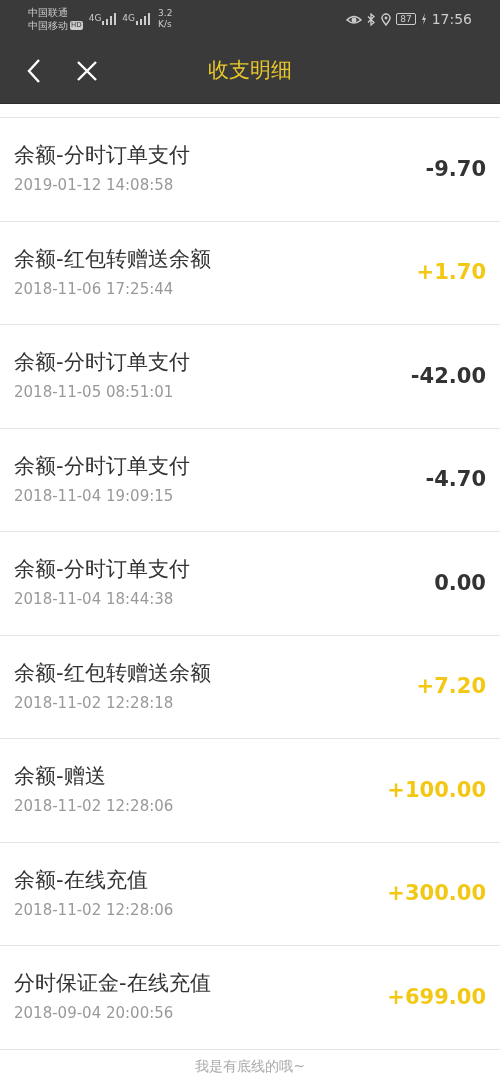 Image resolution: width=500 pixels, height=1084 pixels. Describe the element at coordinates (112, 983) in the screenshot. I see `transaction-title: 分时保证金-在线充值` at that location.